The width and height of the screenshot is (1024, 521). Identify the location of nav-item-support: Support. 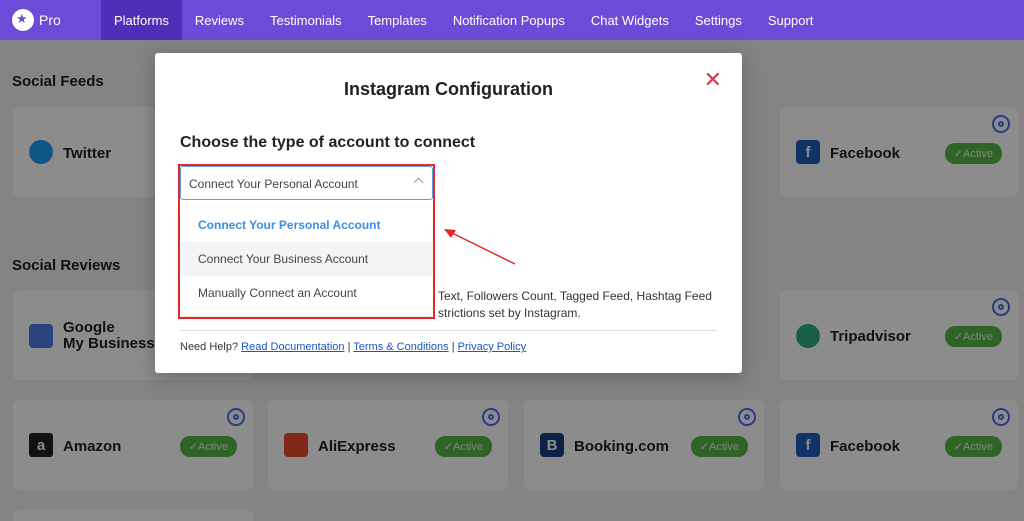
(791, 20).